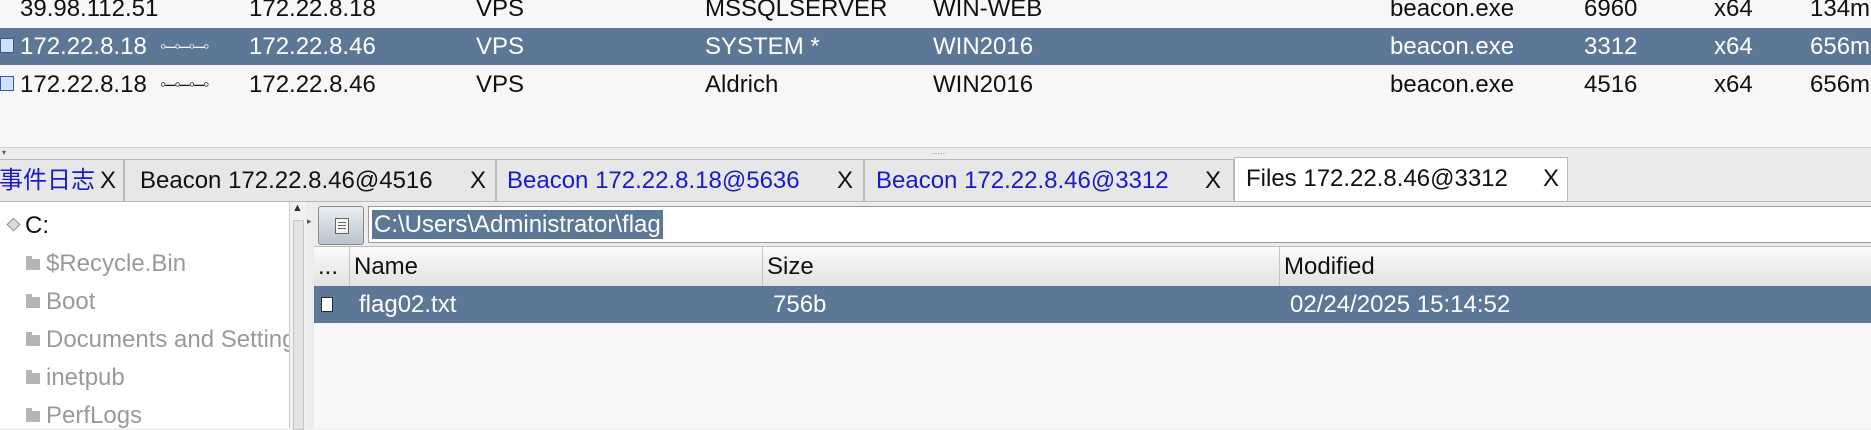 The width and height of the screenshot is (1871, 430). I want to click on tab-label: Beacon 172.22.8.18@5636, so click(653, 180).